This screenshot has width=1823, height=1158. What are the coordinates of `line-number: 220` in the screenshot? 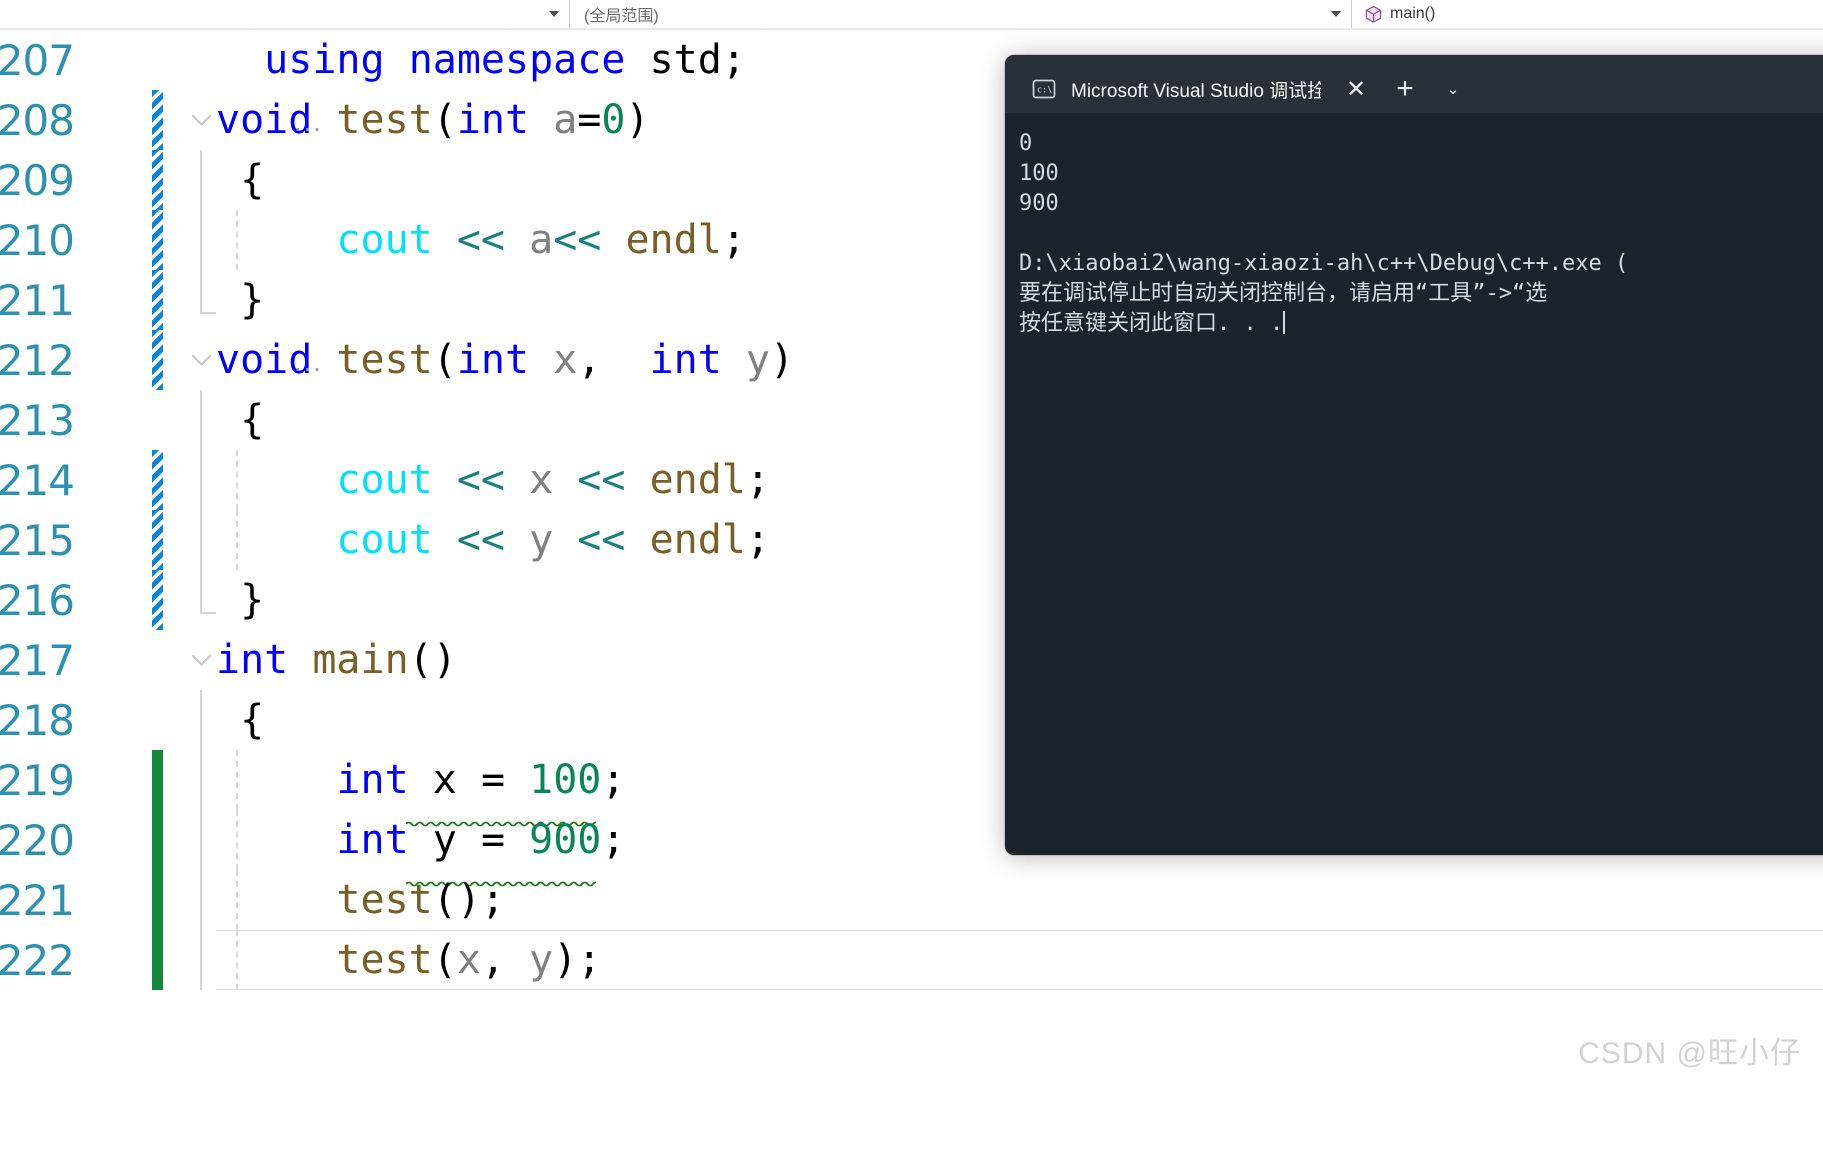 It's located at (37, 840).